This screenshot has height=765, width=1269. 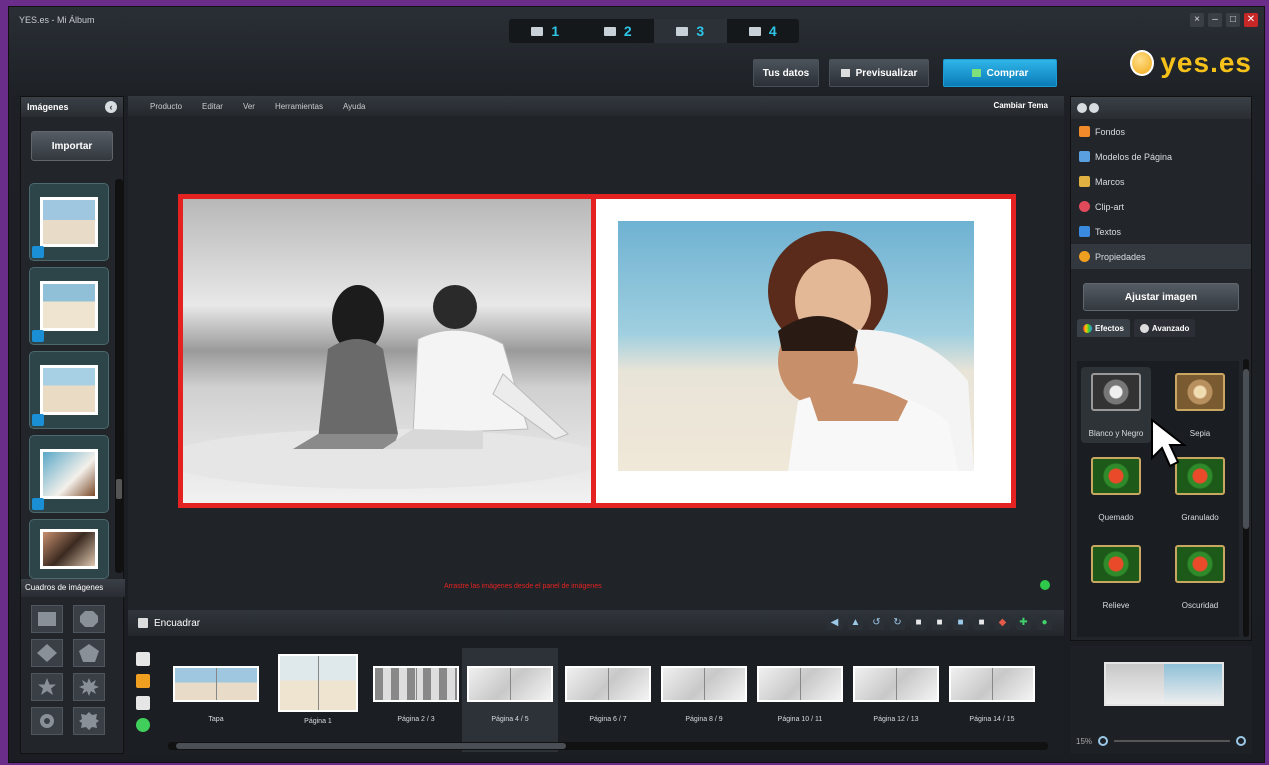 I want to click on collapse-icon: ‹, so click(x=111, y=107).